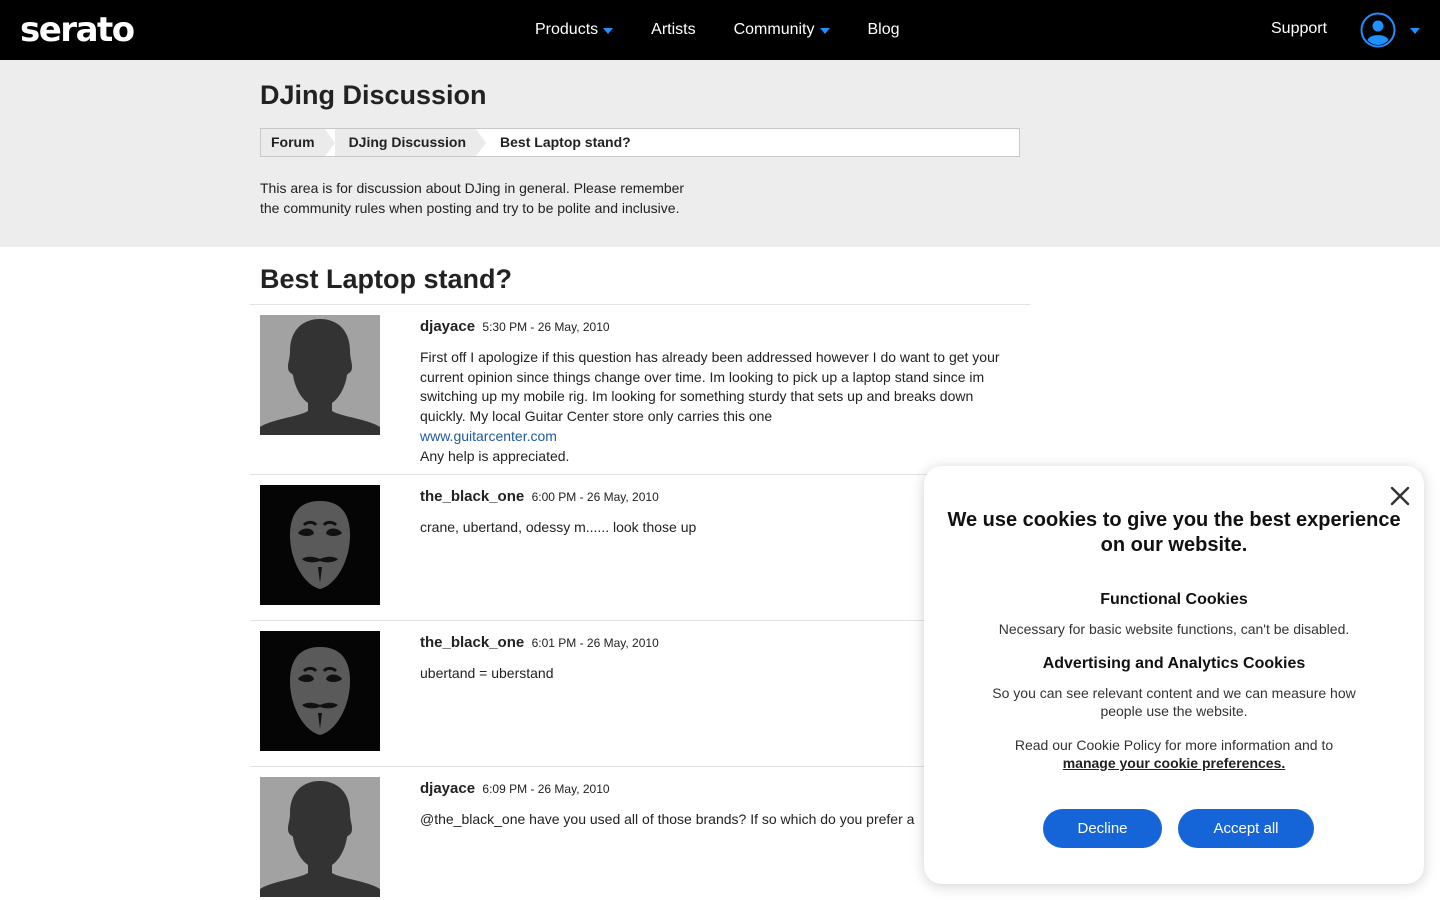  I want to click on nav-blog: Blog, so click(884, 30).